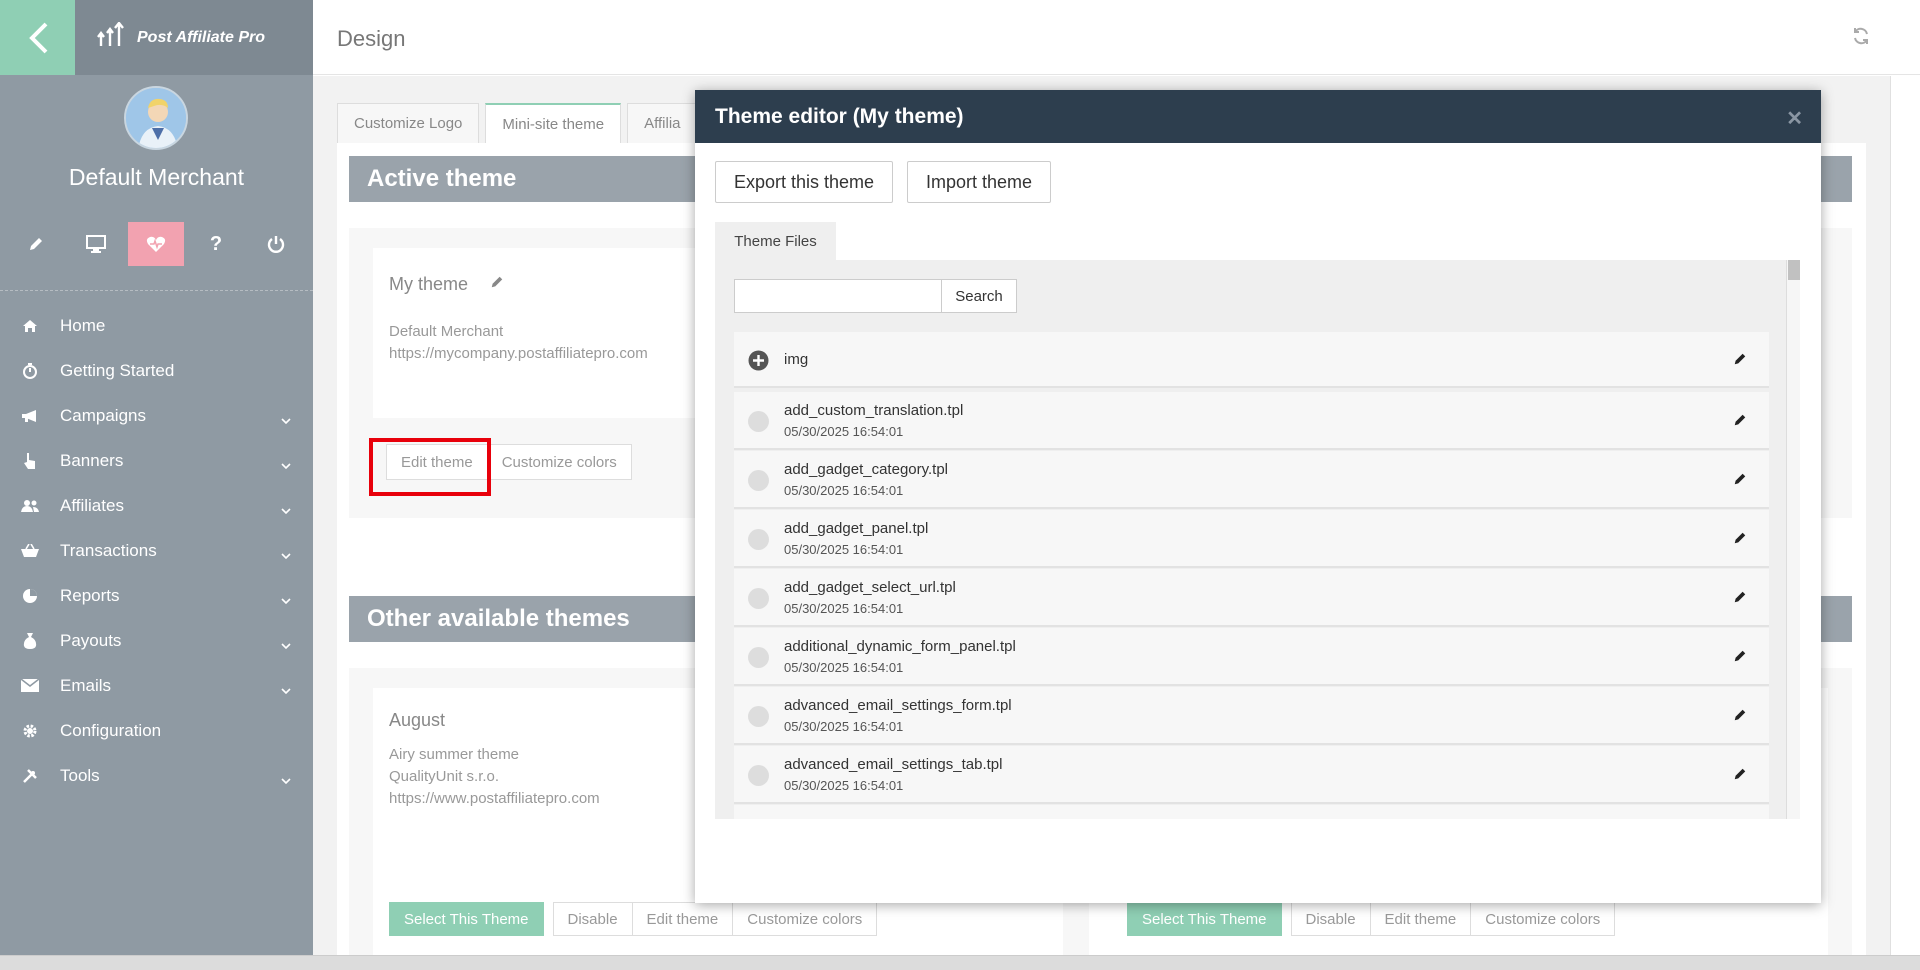 This screenshot has width=1920, height=970. Describe the element at coordinates (30, 461) in the screenshot. I see `pointer-hand-icon` at that location.